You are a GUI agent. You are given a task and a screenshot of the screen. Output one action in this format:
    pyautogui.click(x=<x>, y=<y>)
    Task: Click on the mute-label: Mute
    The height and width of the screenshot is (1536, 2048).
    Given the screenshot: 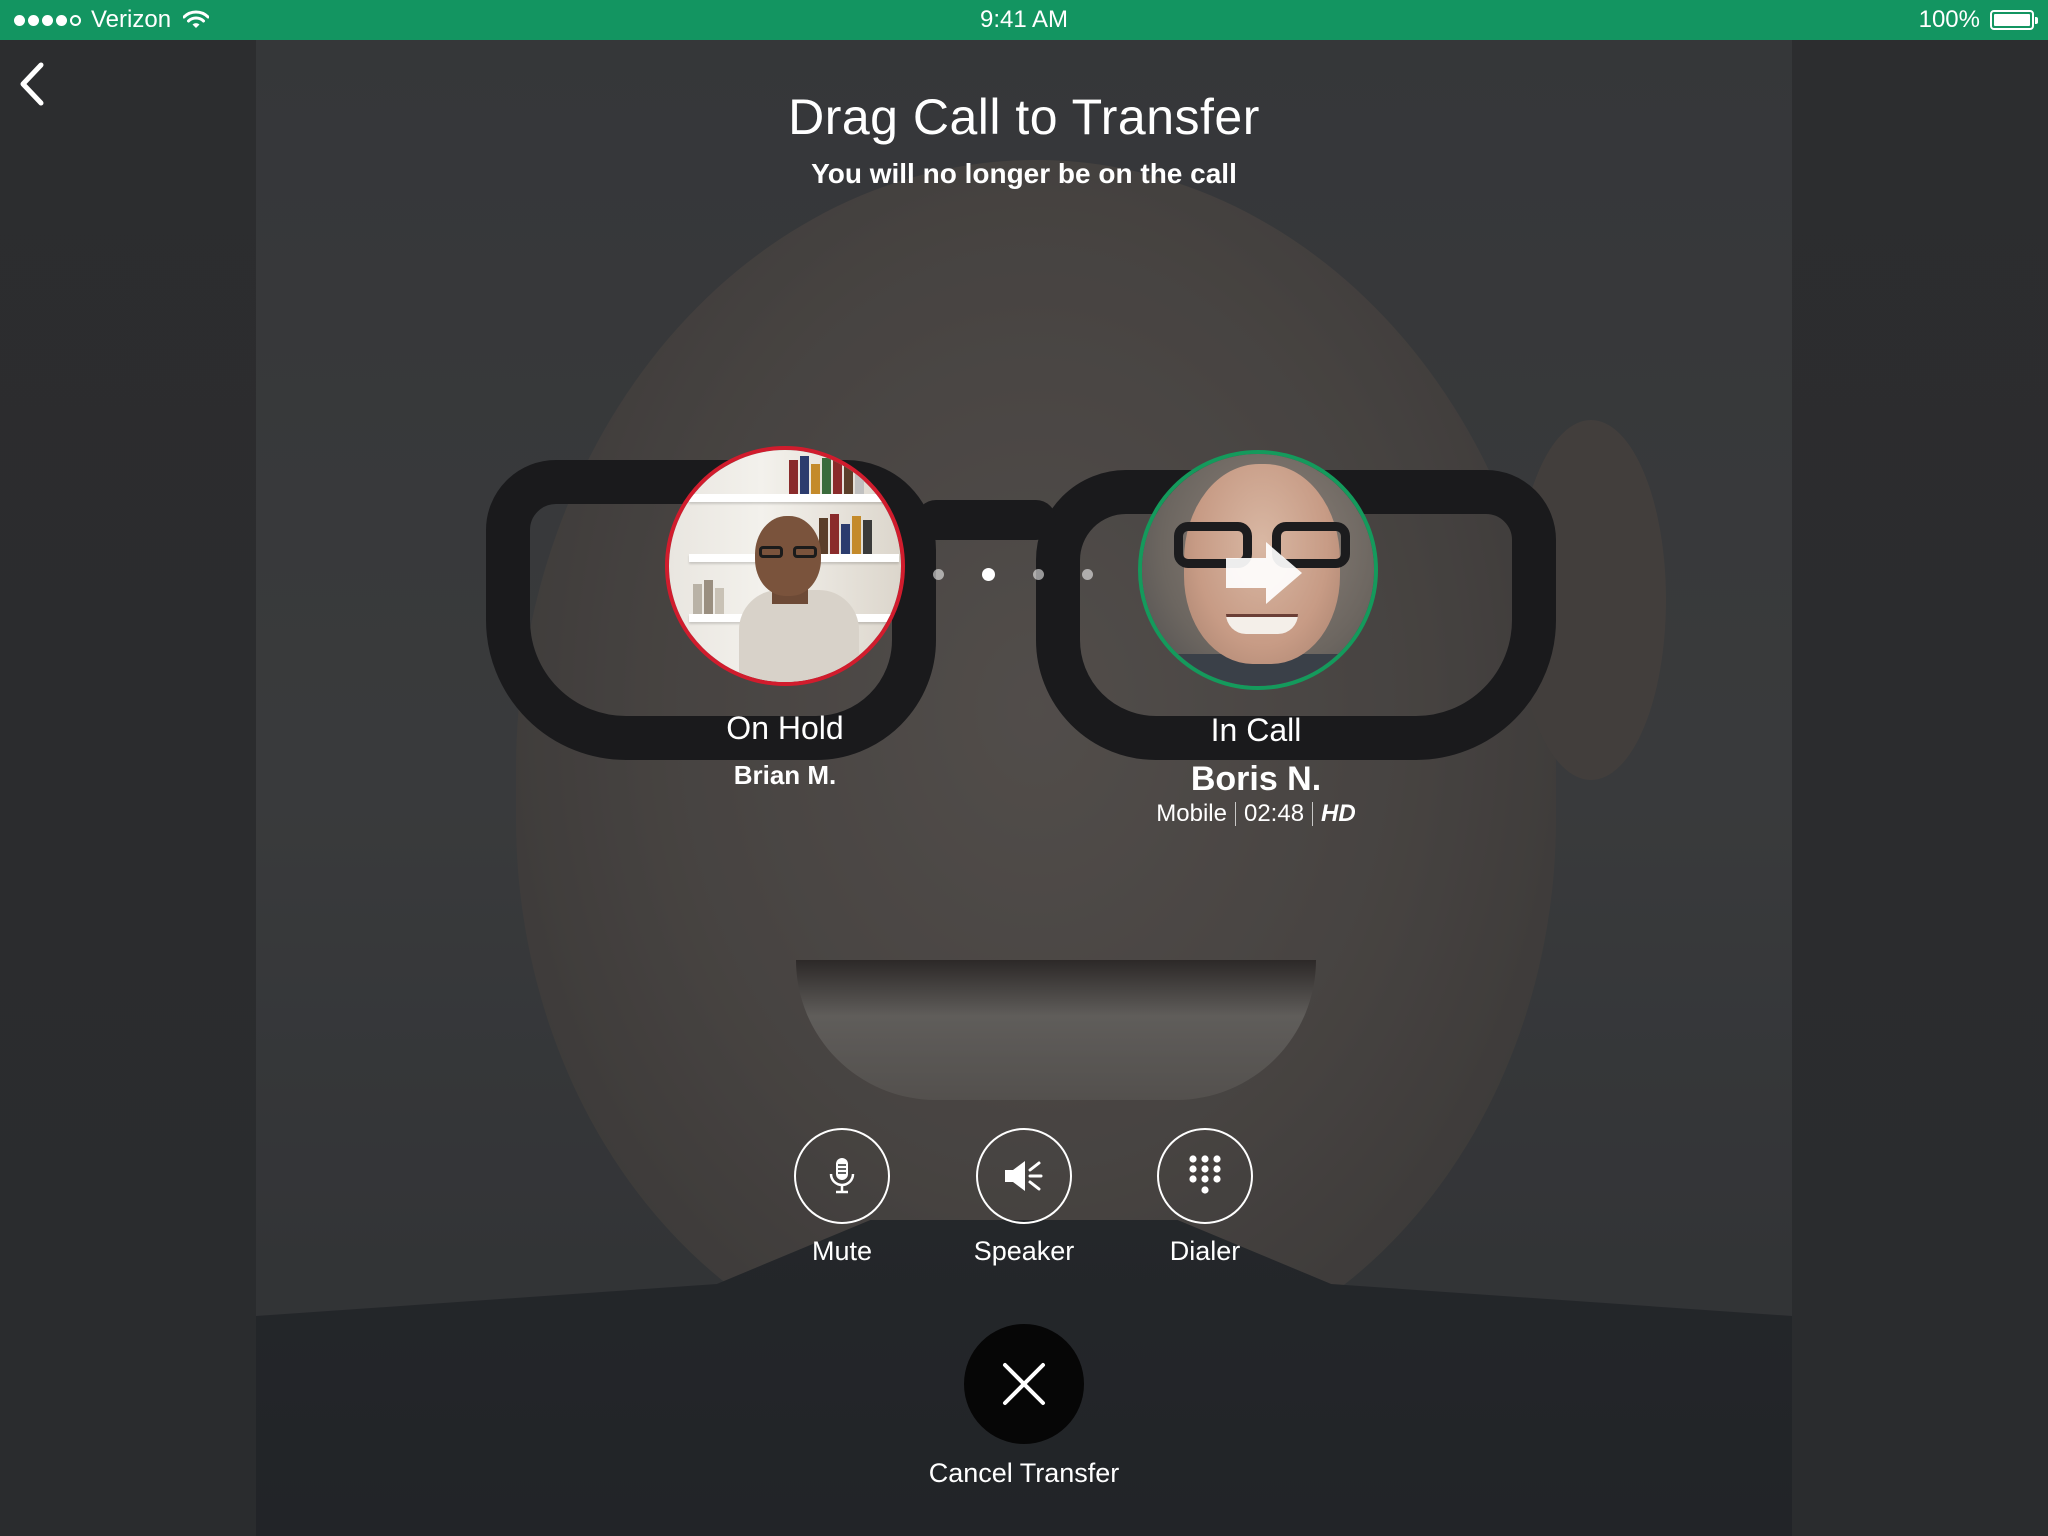 What is the action you would take?
    pyautogui.click(x=842, y=1251)
    